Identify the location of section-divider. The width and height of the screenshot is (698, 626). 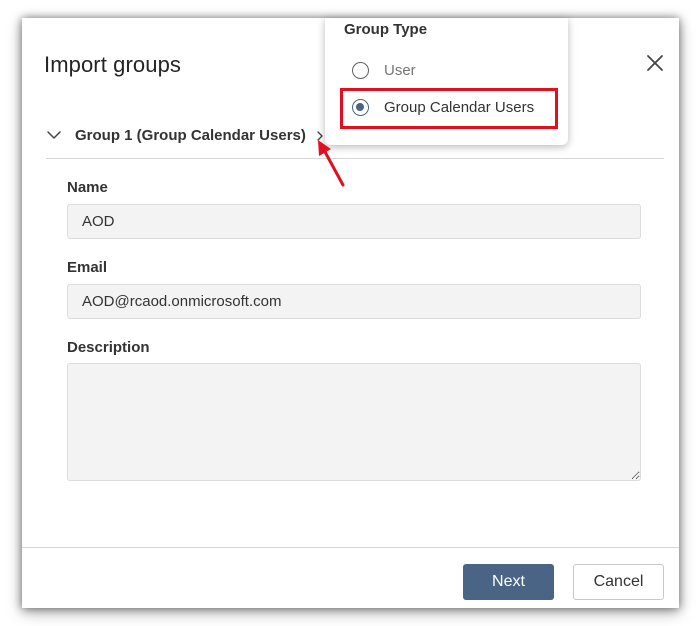
(355, 158).